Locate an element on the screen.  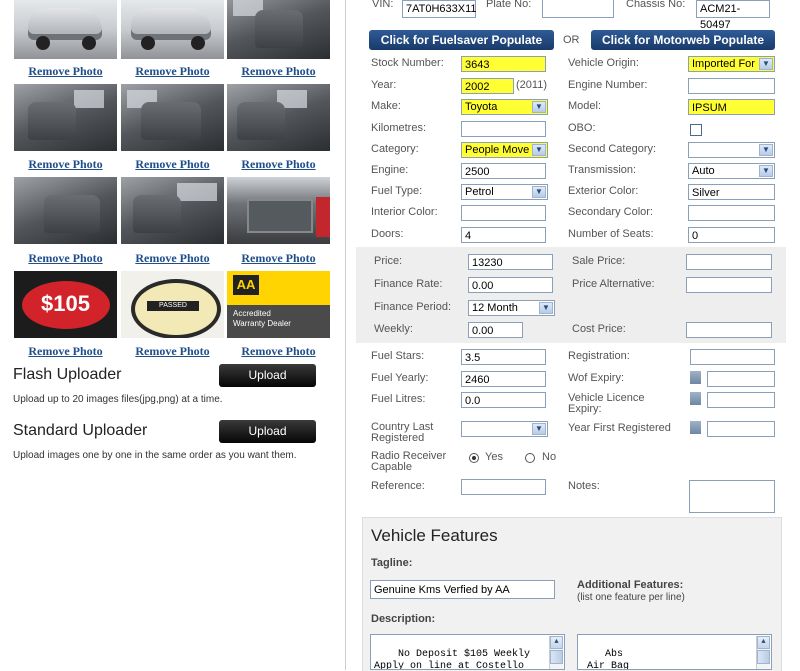
additional-features-scrollbar: ▲ is located at coordinates (763, 652).